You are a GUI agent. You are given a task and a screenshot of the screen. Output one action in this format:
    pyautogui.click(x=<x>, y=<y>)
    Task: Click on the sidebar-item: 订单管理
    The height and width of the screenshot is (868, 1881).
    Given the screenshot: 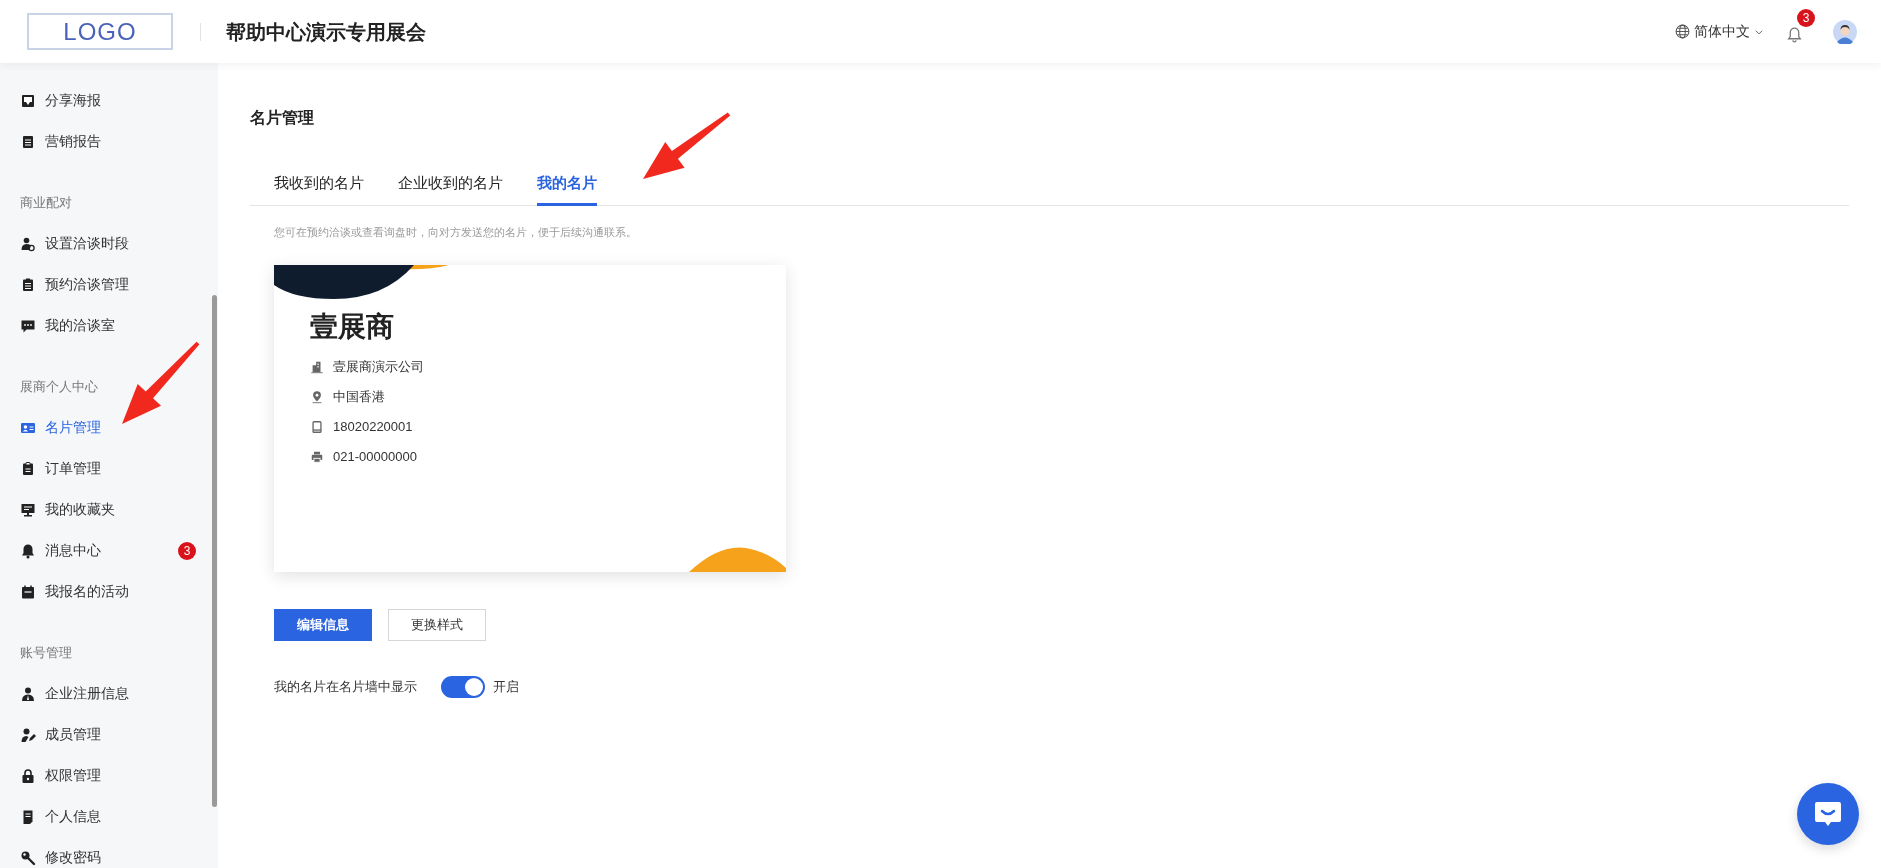 What is the action you would take?
    pyautogui.click(x=109, y=468)
    